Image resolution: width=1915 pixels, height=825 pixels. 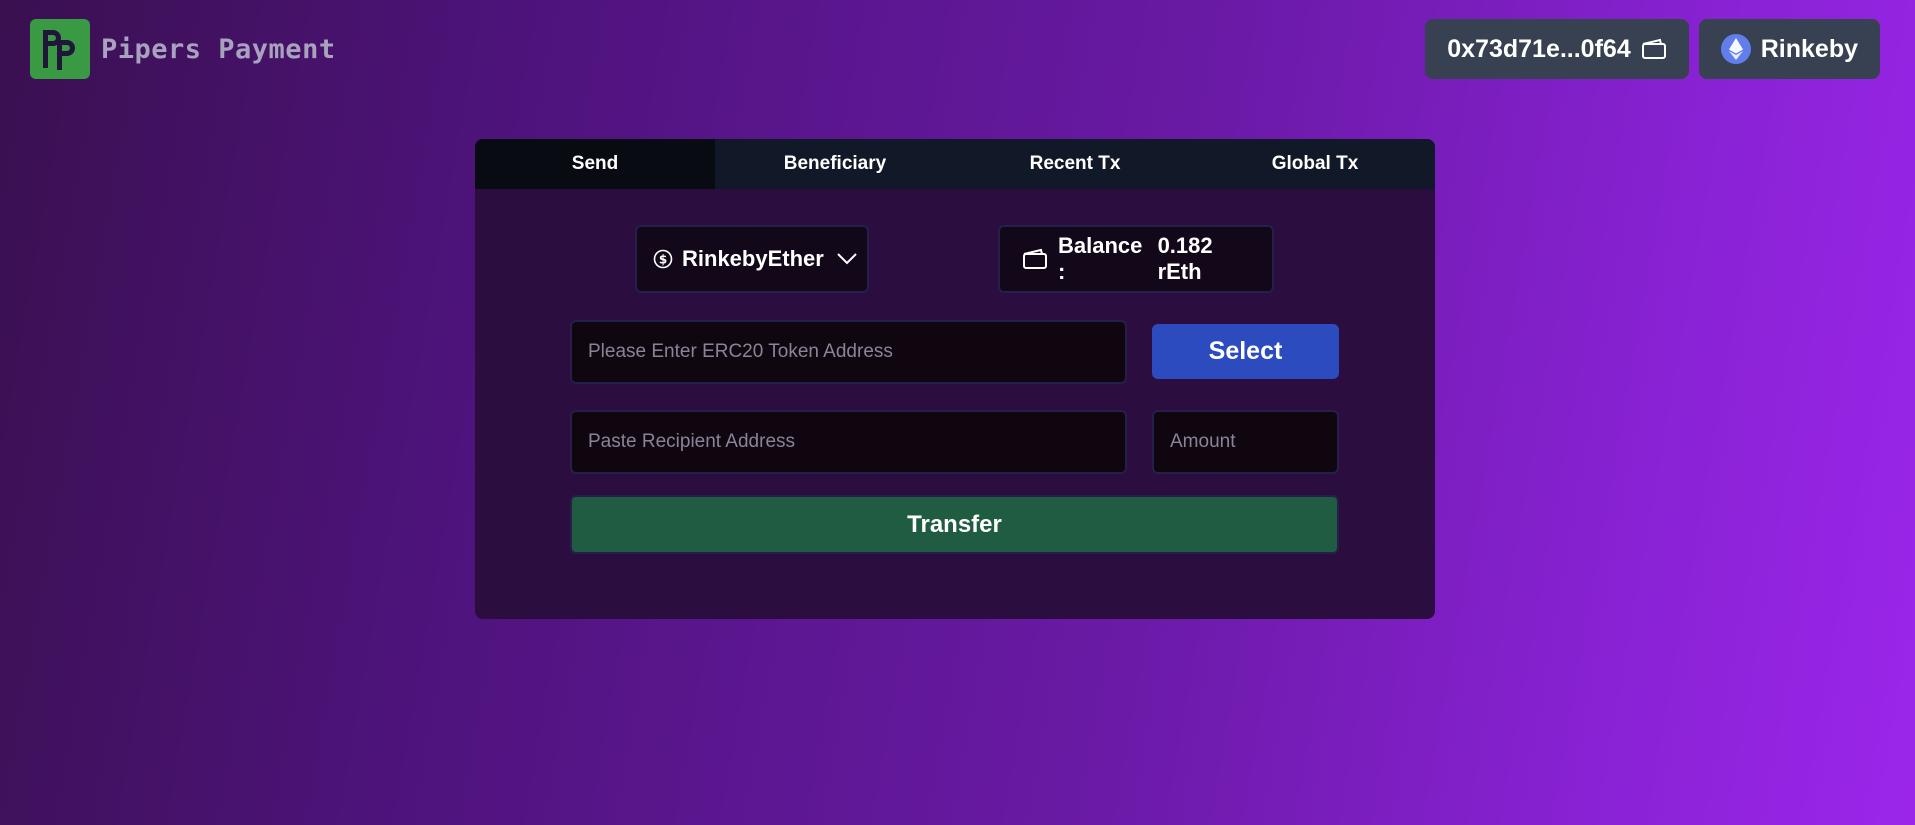 What do you see at coordinates (848, 442) in the screenshot?
I see `recipient-address-input` at bounding box center [848, 442].